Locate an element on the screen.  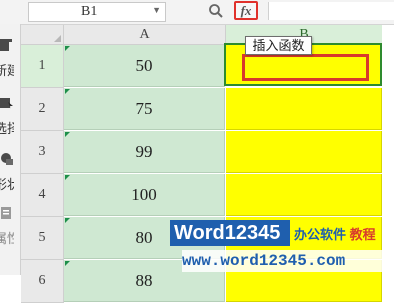
cell-b3 is located at coordinates (304, 152).